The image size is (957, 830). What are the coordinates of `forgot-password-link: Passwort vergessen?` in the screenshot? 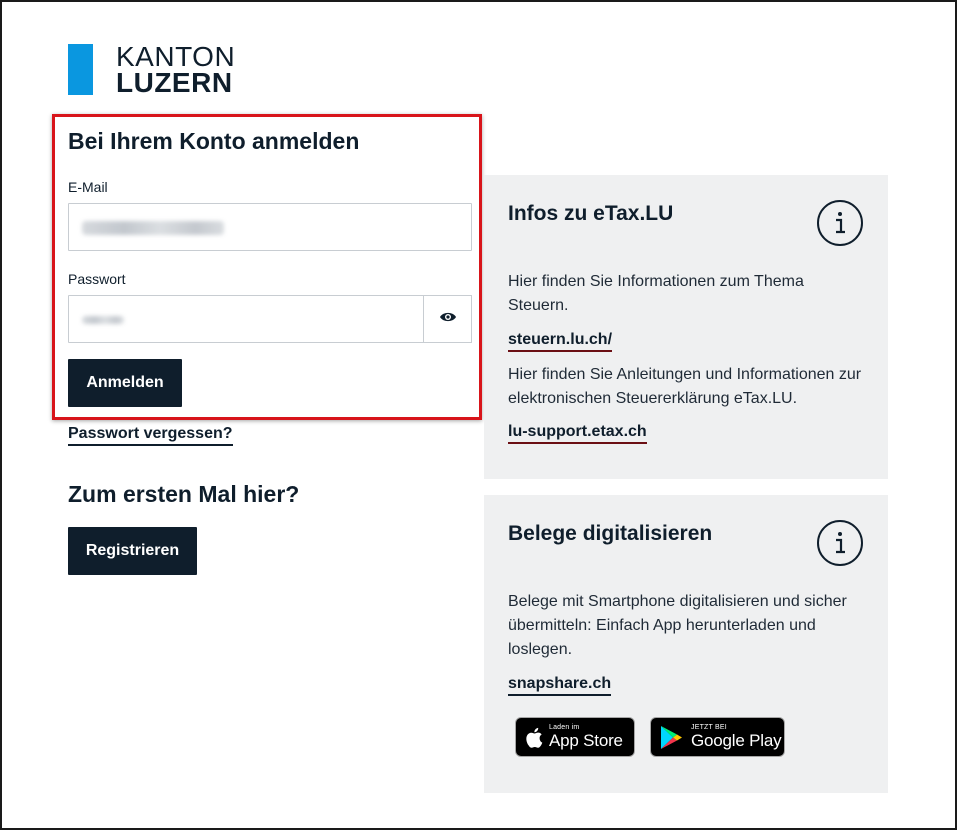 It's located at (150, 435).